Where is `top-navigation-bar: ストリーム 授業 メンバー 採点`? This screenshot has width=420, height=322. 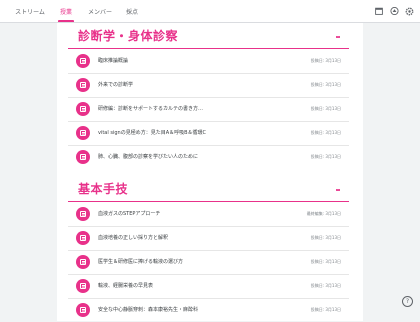
top-navigation-bar: ストリーム 授業 メンバー 採点 is located at coordinates (210, 11).